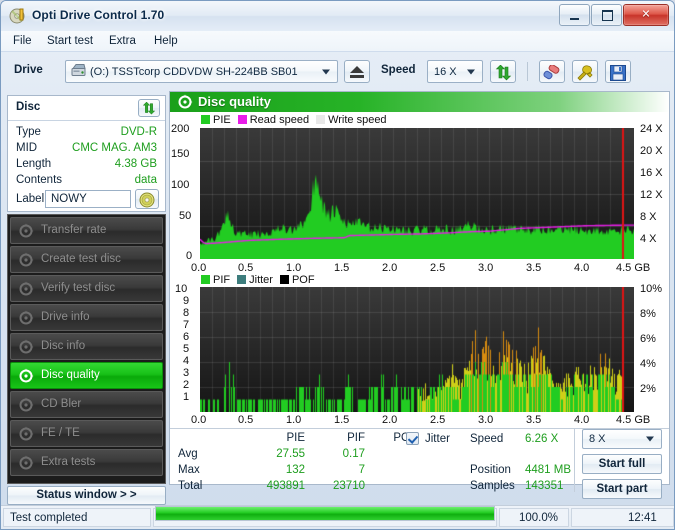 This screenshot has width=675, height=530. Describe the element at coordinates (186, 313) in the screenshot. I see `chart2-ytick-8: 8` at that location.